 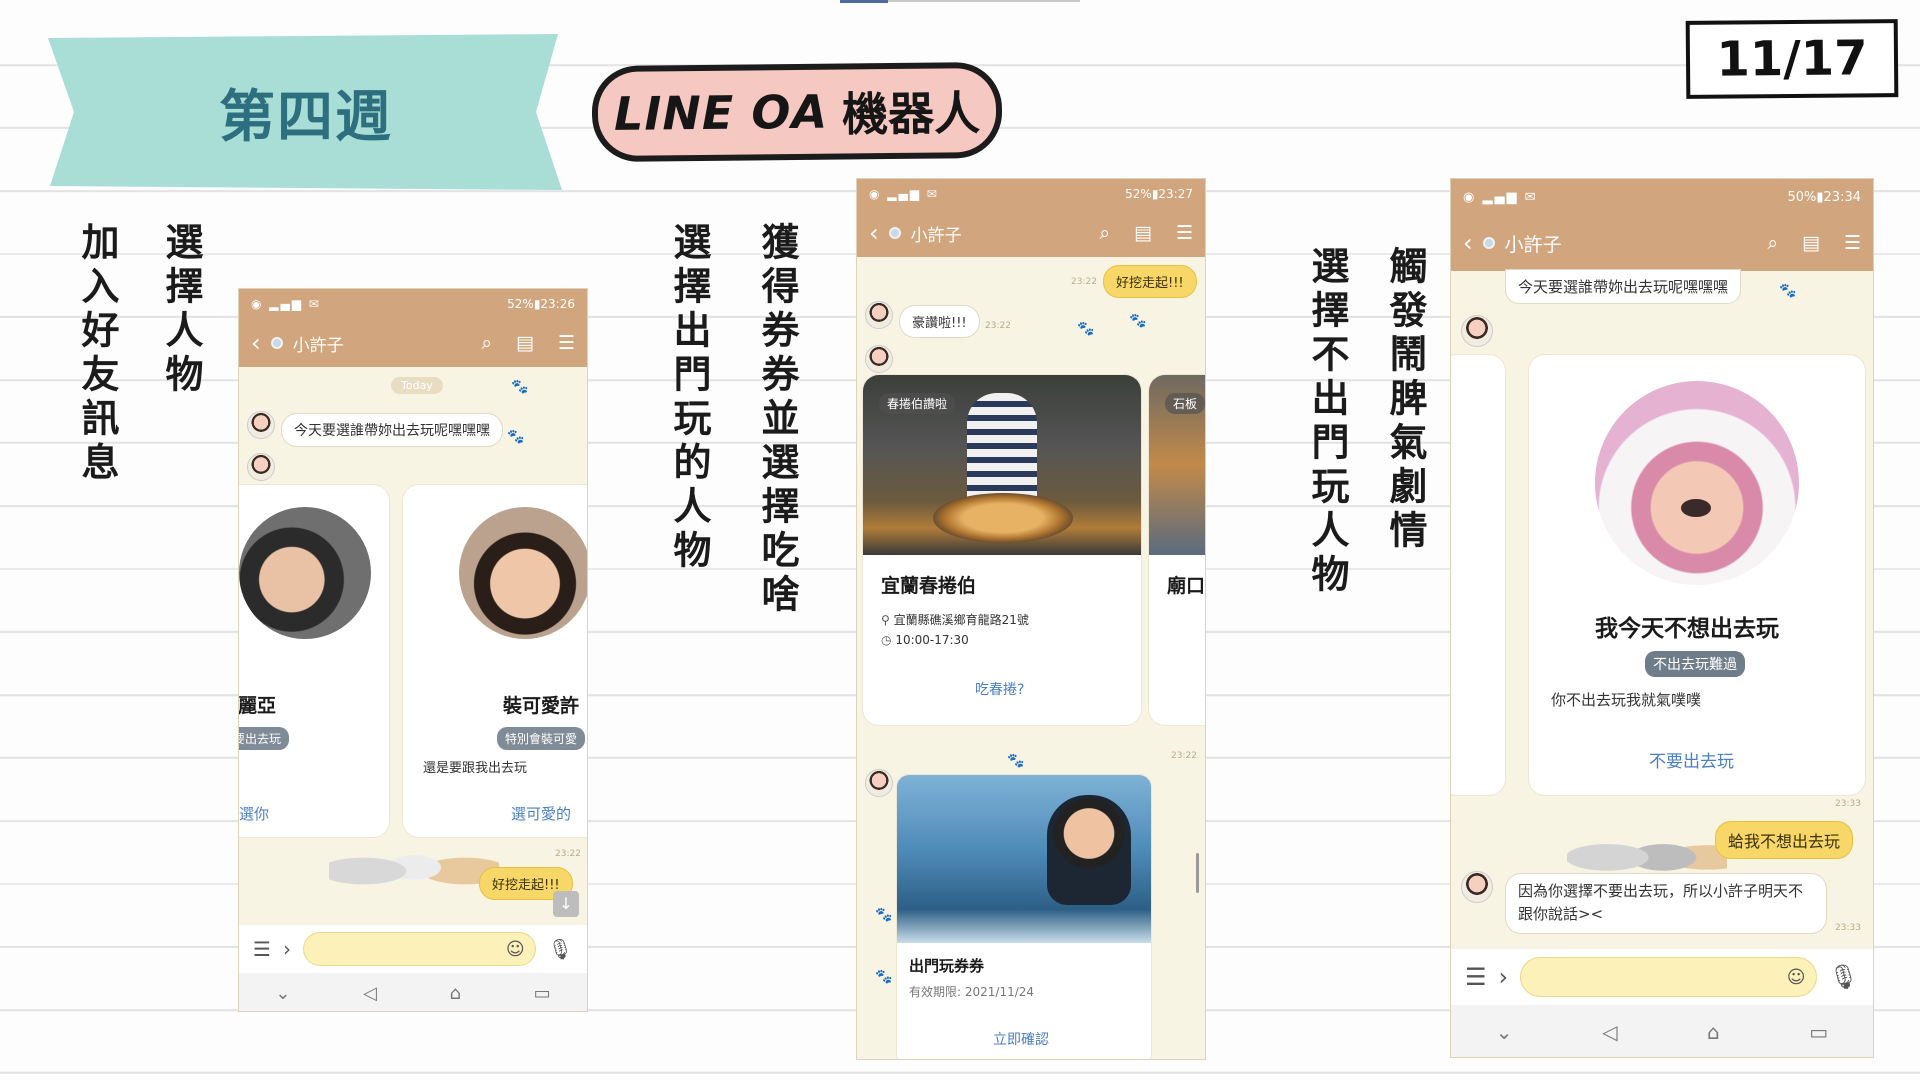 What do you see at coordinates (1626, 700) in the screenshot?
I see `character-desc: 你不出去玩我就氣噗噗` at bounding box center [1626, 700].